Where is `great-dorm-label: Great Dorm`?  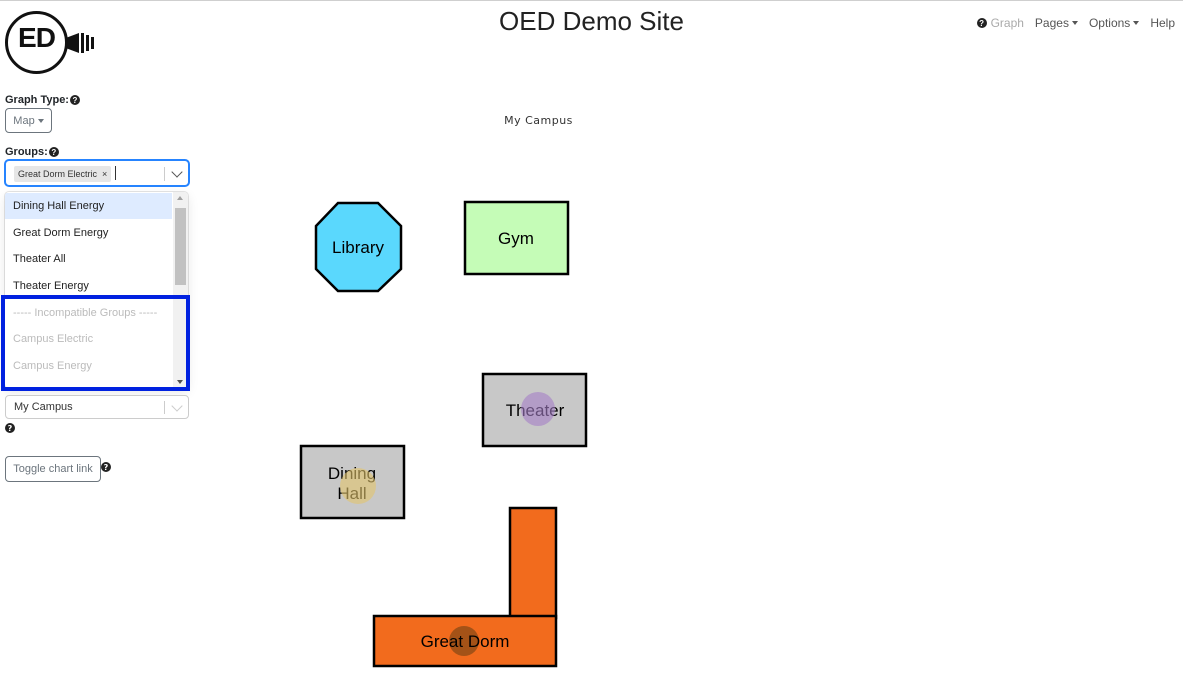 great-dorm-label: Great Dorm is located at coordinates (465, 641).